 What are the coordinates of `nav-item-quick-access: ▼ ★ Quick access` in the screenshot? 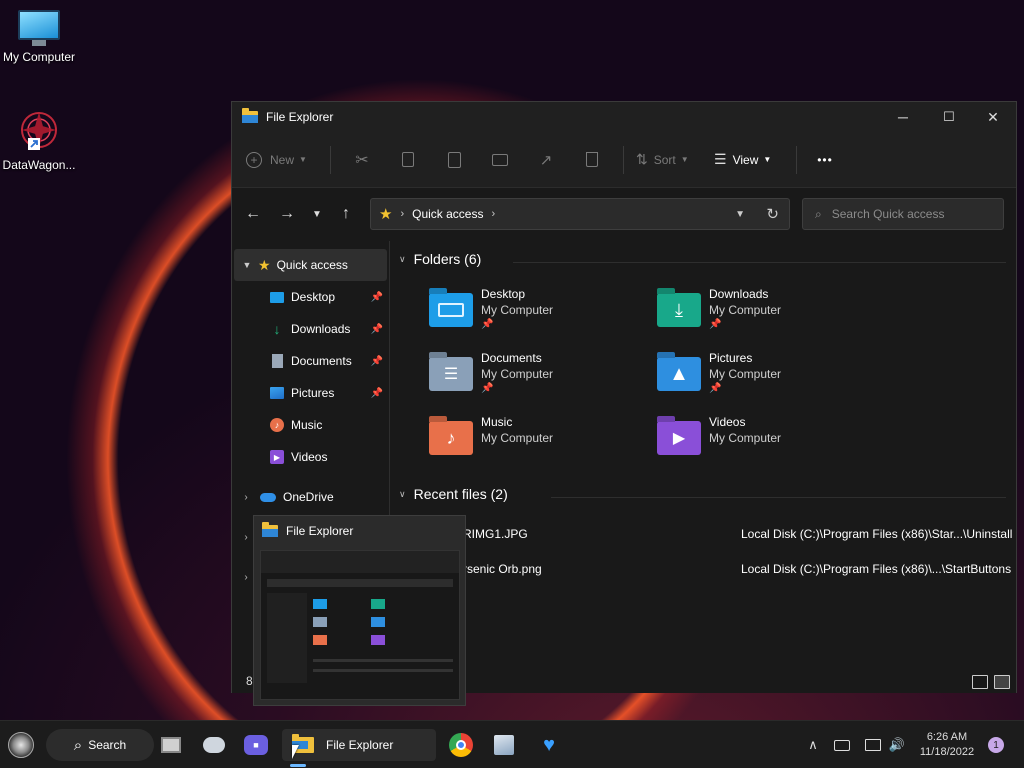 It's located at (310, 265).